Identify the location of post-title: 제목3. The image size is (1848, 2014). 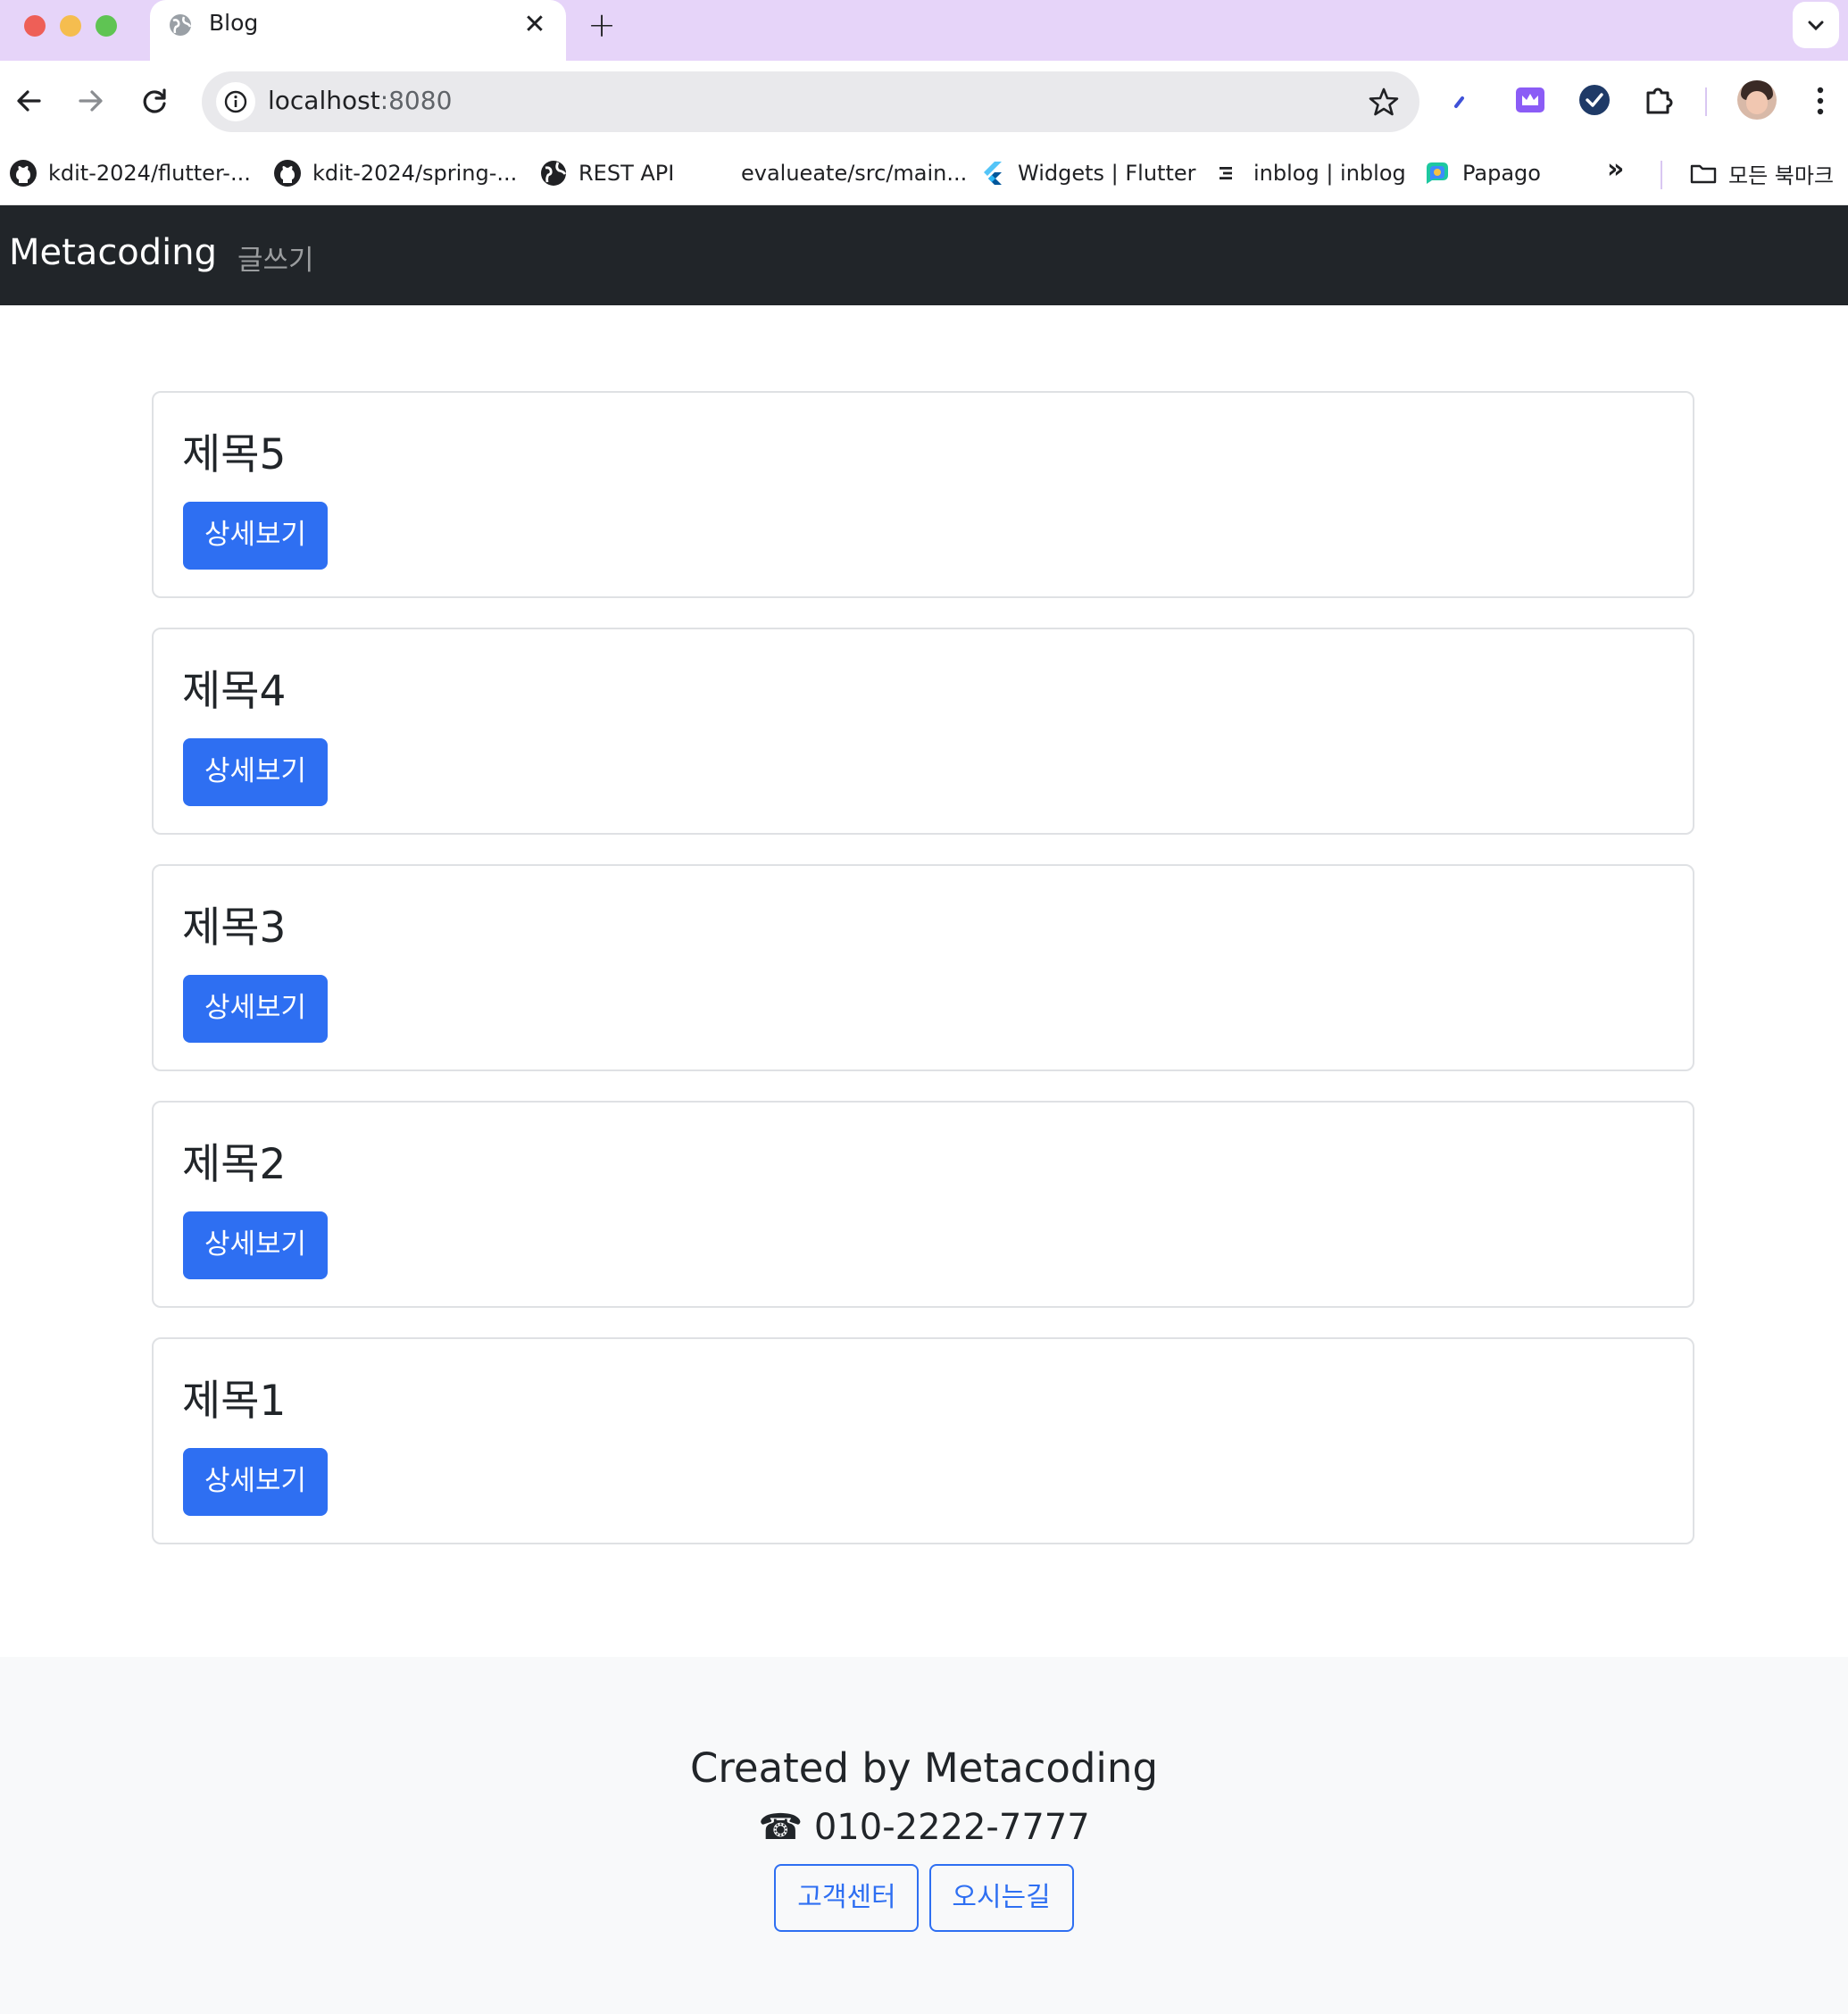
(234, 928).